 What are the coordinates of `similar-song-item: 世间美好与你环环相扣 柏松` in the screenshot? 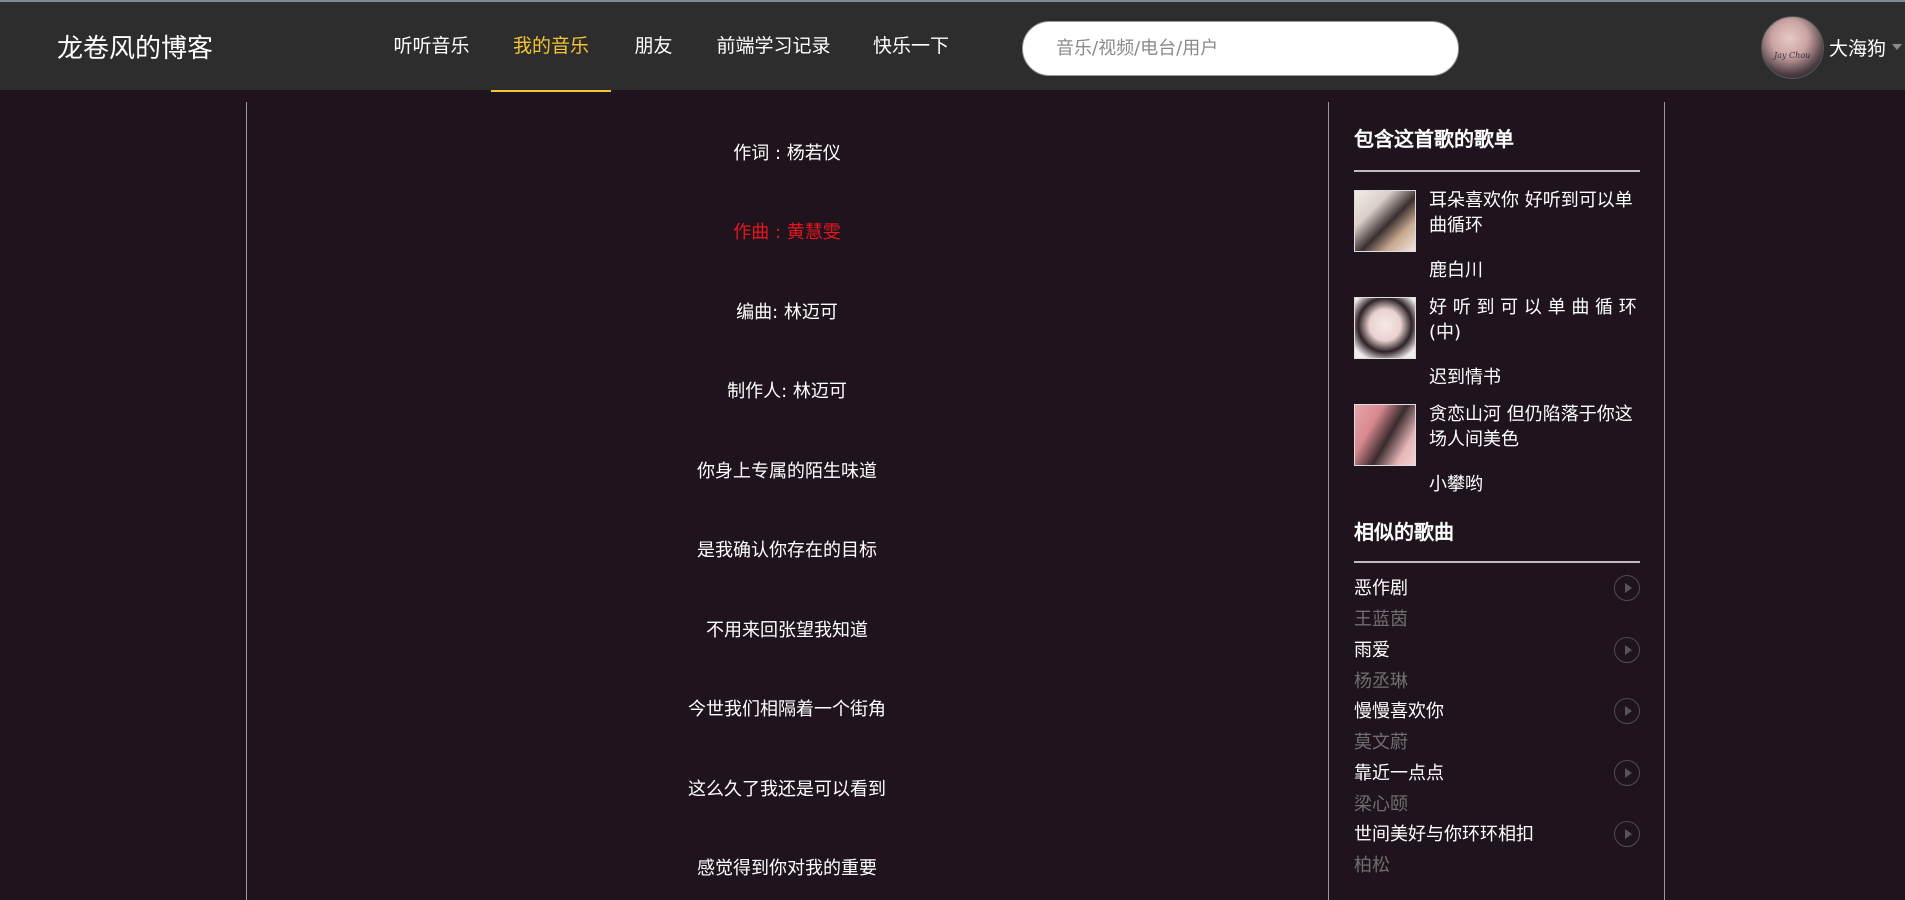 It's located at (1497, 850).